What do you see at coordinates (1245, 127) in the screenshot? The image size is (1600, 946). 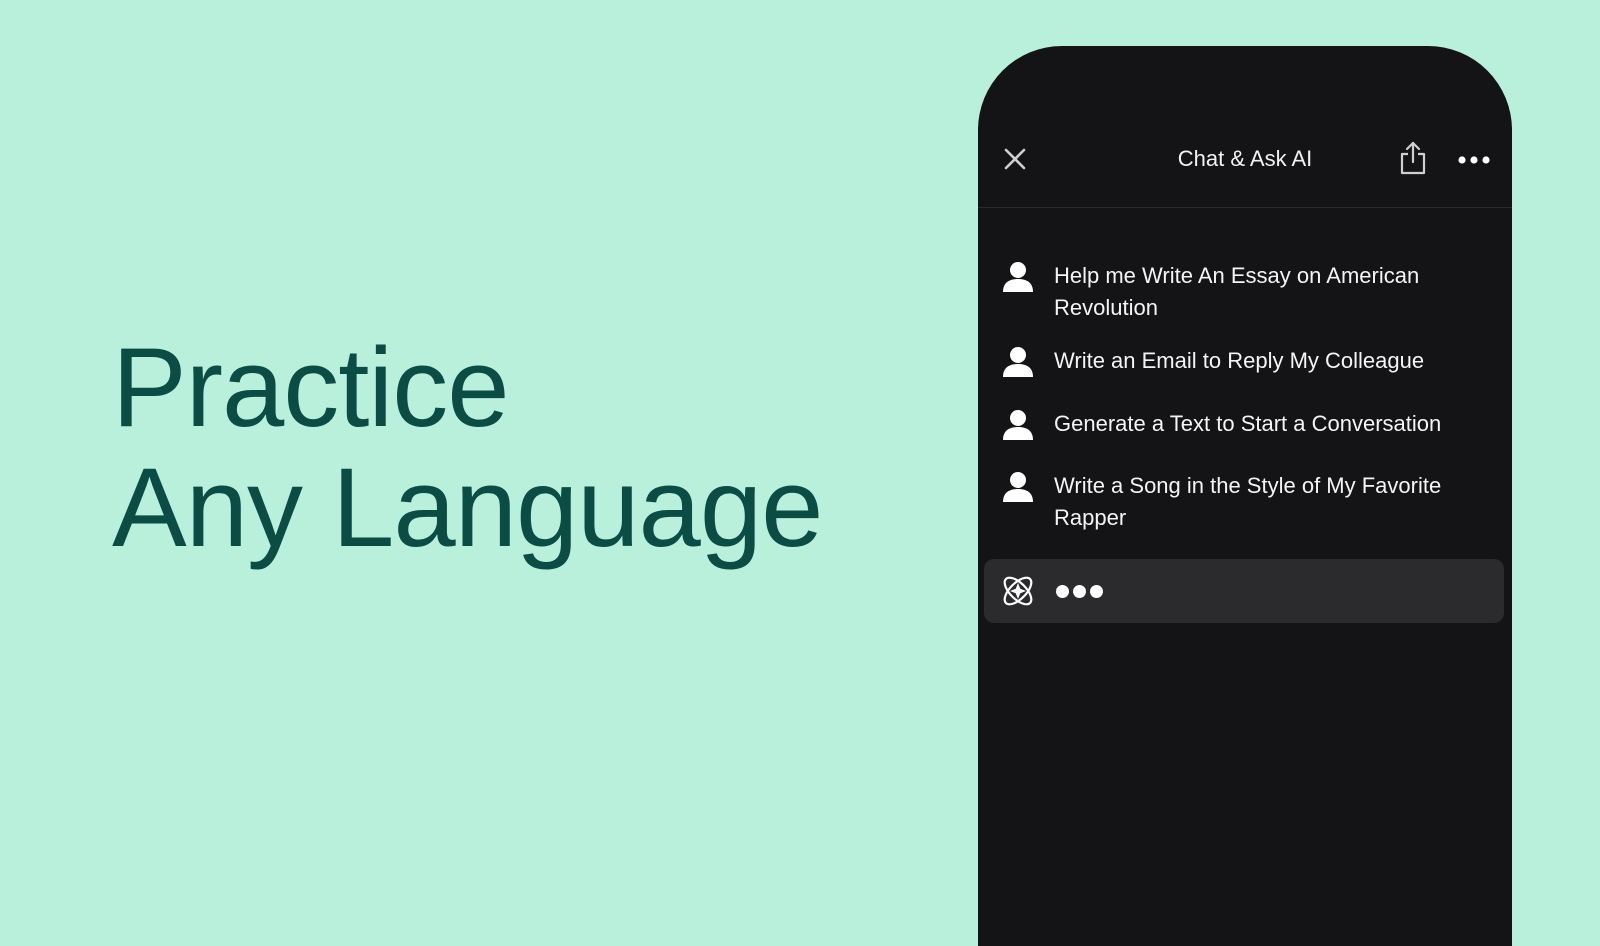 I see `chat-header: Chat & Ask AI` at bounding box center [1245, 127].